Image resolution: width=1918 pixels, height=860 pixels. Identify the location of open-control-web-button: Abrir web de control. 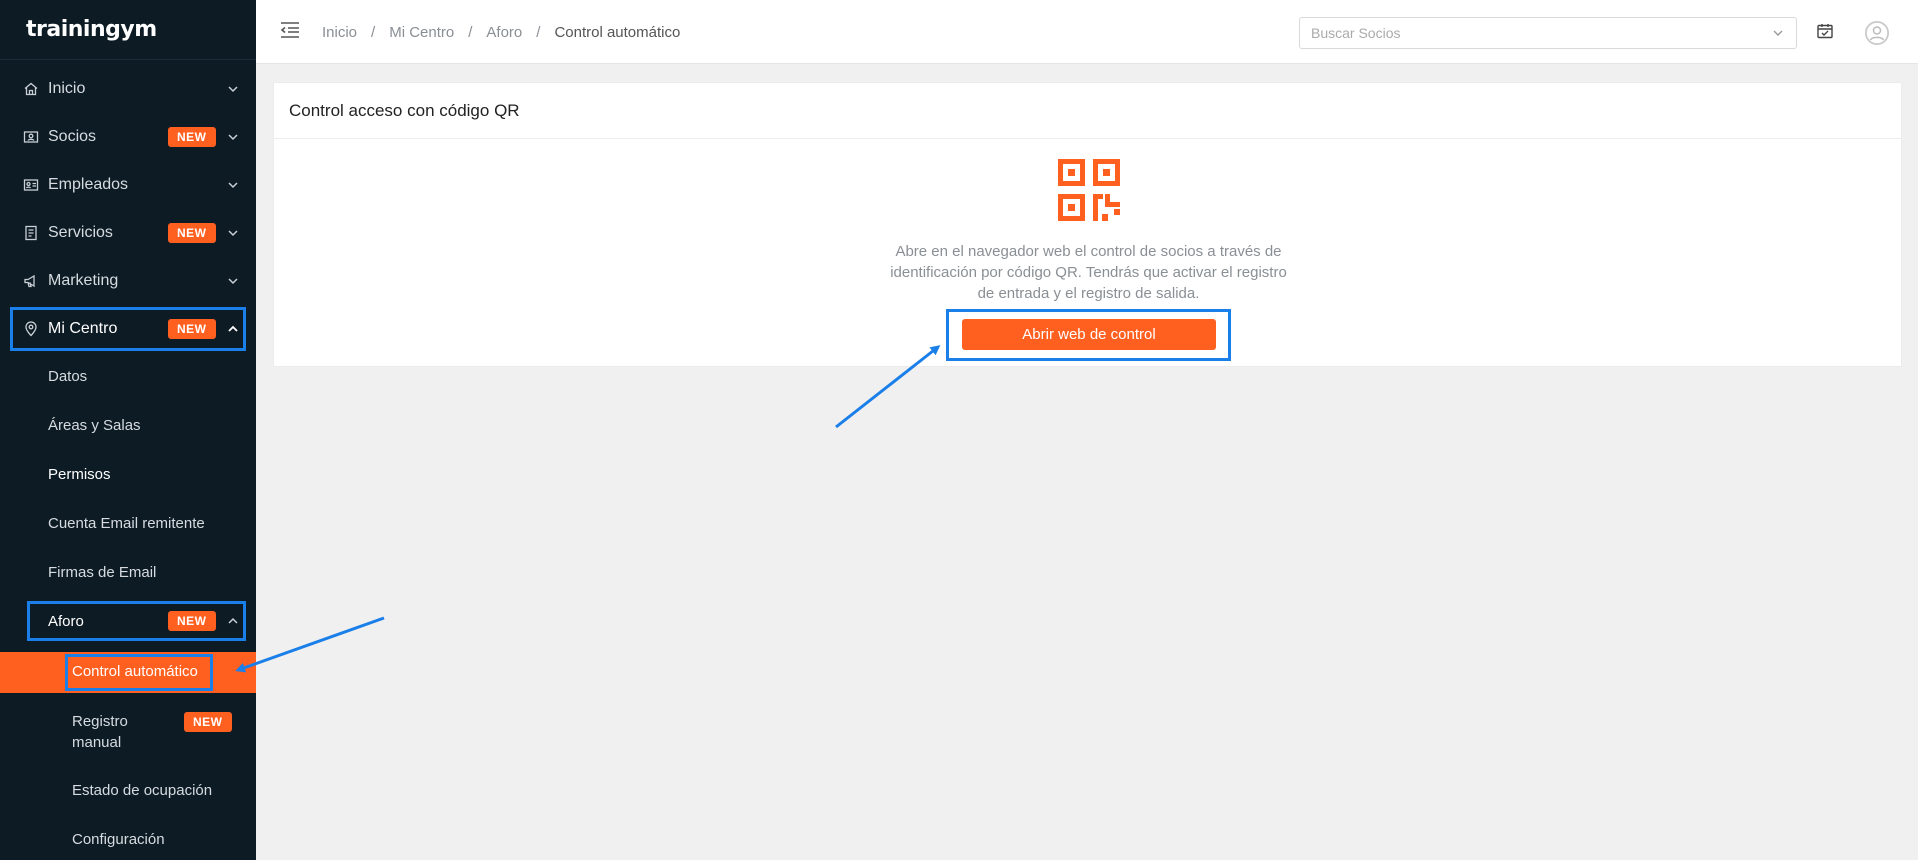
(1089, 334).